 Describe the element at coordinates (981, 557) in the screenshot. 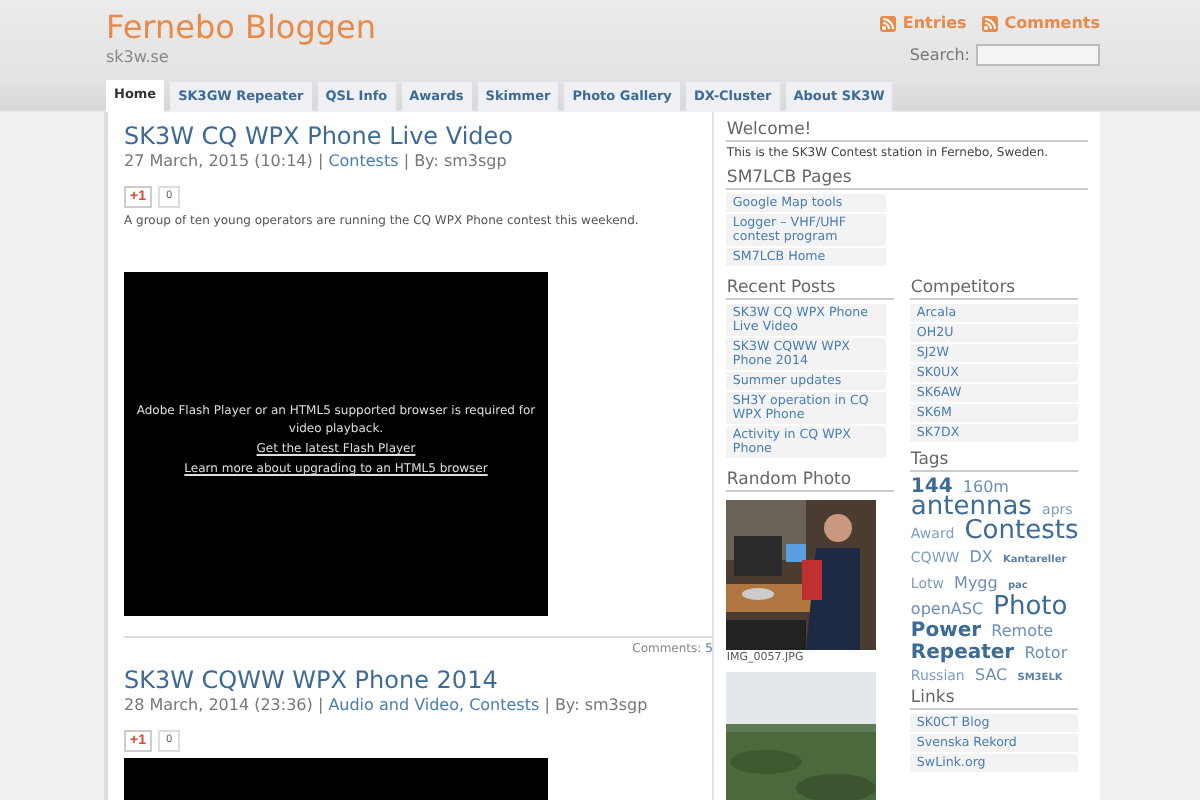

I see `tag-link: DX` at that location.